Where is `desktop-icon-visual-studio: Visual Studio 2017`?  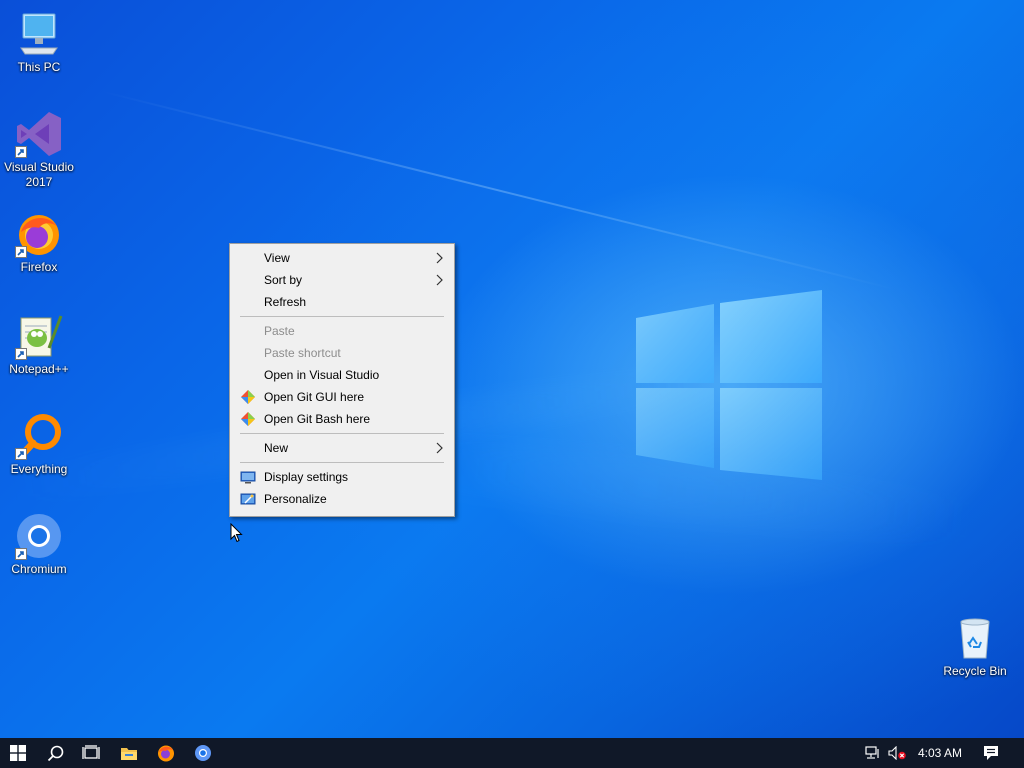 desktop-icon-visual-studio: Visual Studio 2017 is located at coordinates (39, 150).